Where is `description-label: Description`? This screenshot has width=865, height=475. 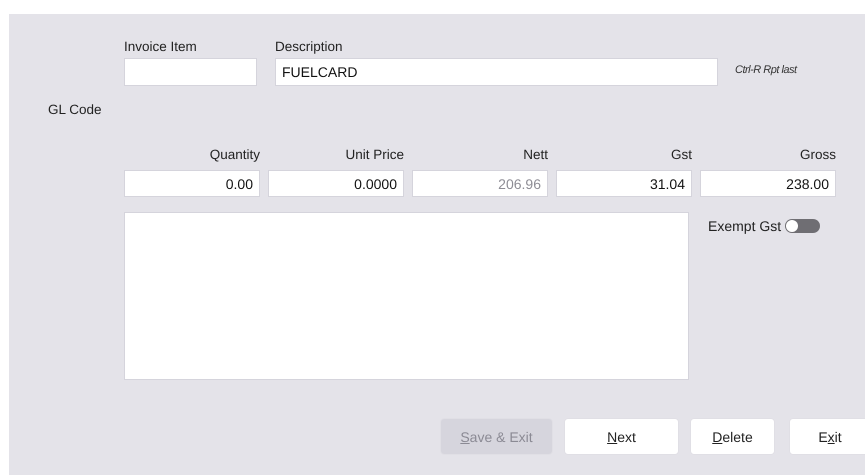
description-label: Description is located at coordinates (309, 47).